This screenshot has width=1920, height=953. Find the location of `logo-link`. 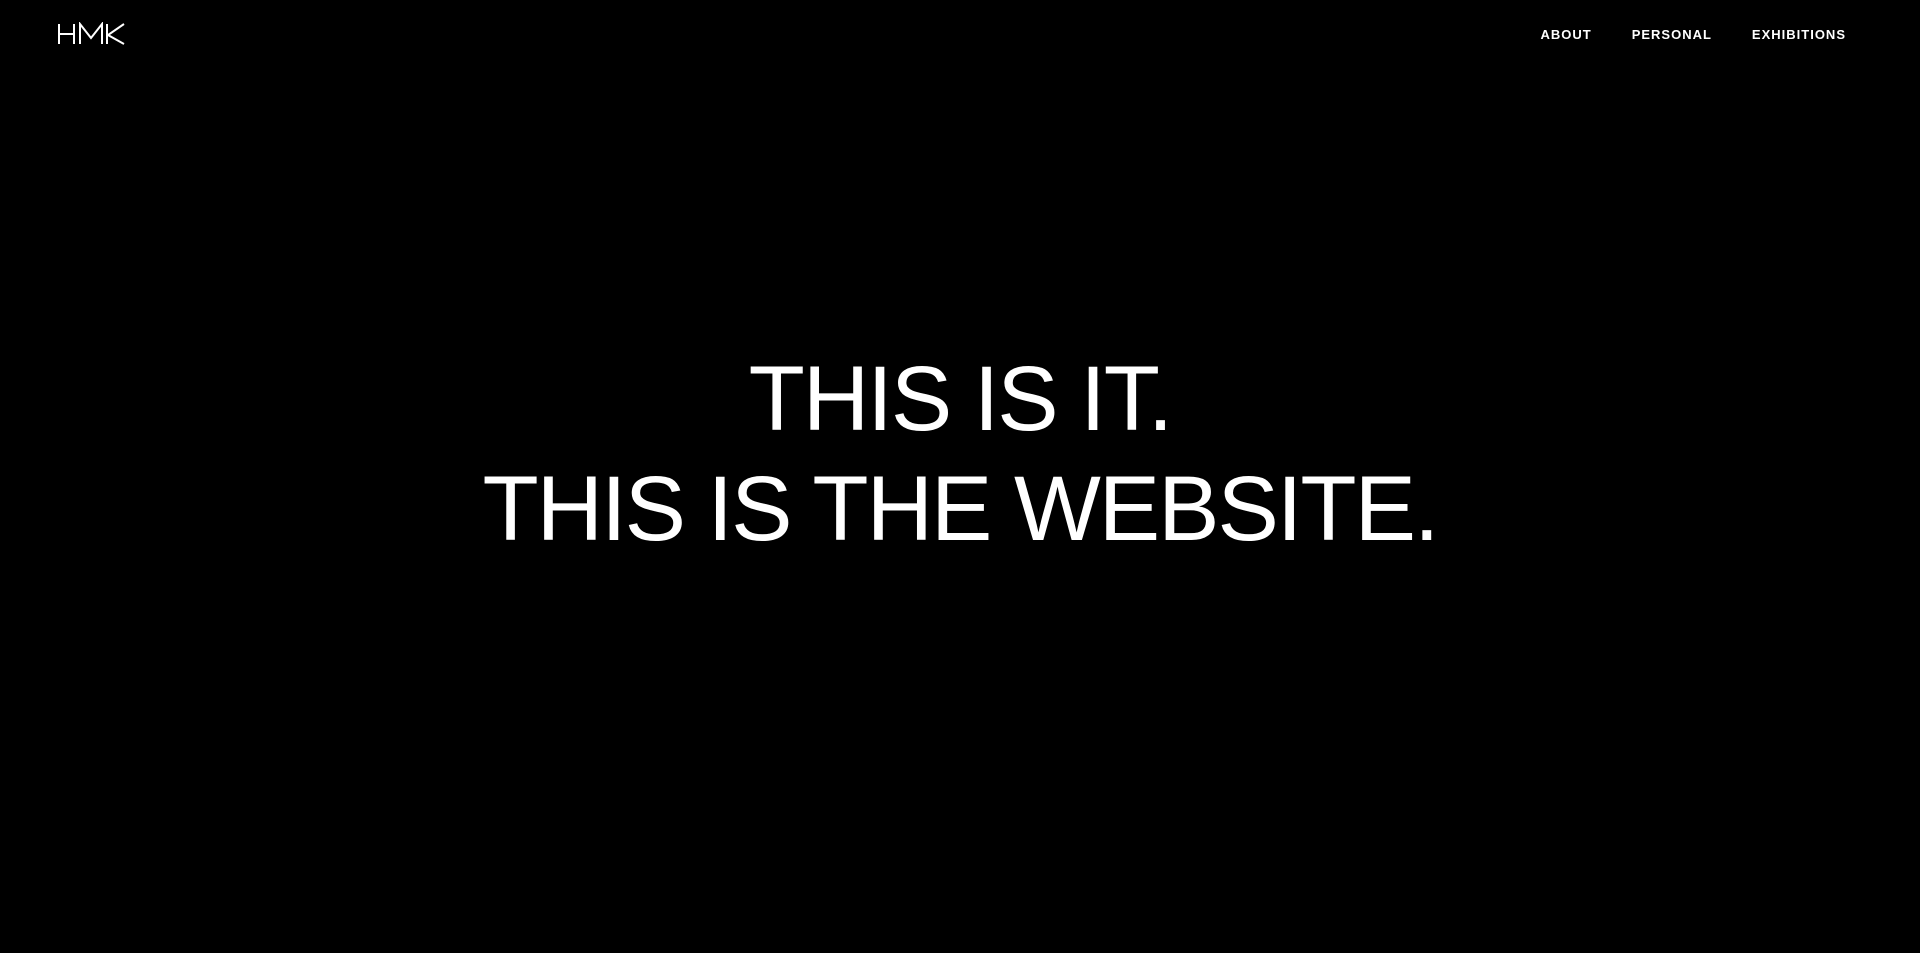

logo-link is located at coordinates (92, 34).